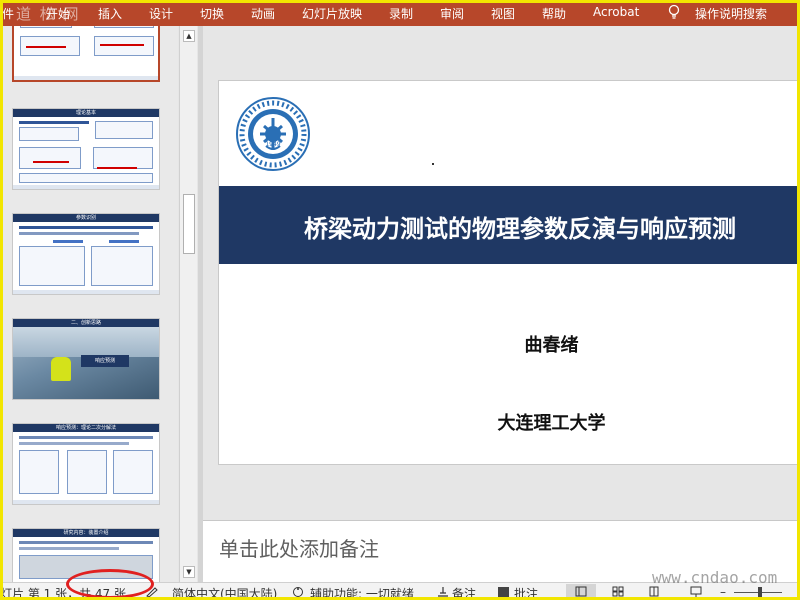 The width and height of the screenshot is (800, 600). Describe the element at coordinates (723, 592) in the screenshot. I see `zoom-out-icon: –` at that location.